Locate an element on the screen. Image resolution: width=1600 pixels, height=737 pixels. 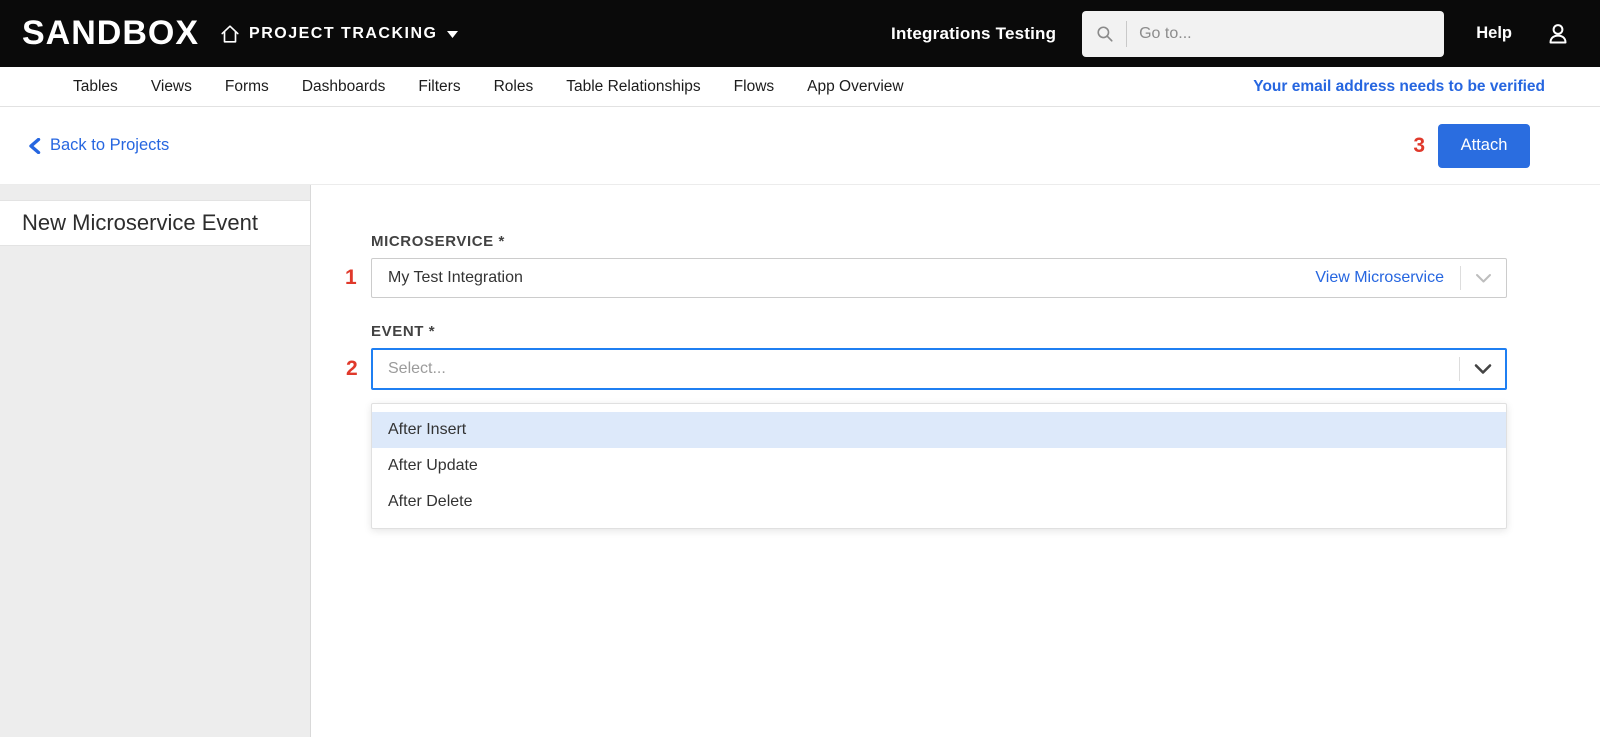
account-button is located at coordinates (1558, 34).